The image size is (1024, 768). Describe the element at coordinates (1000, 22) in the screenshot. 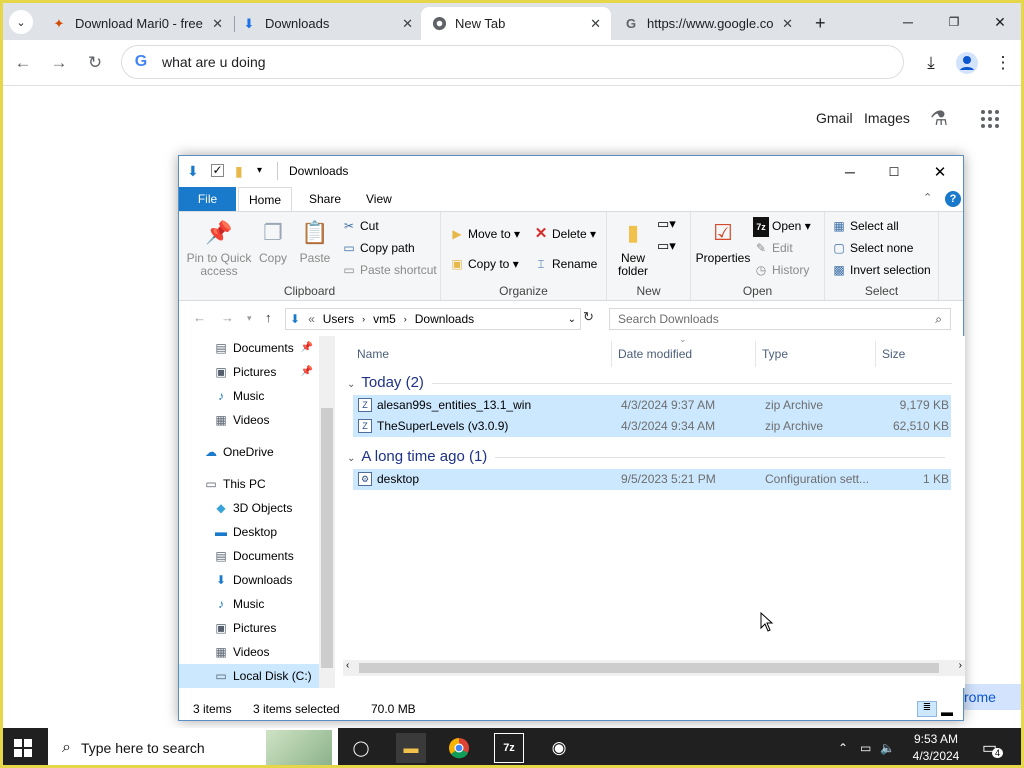

I see `close-window-button: ✕` at that location.